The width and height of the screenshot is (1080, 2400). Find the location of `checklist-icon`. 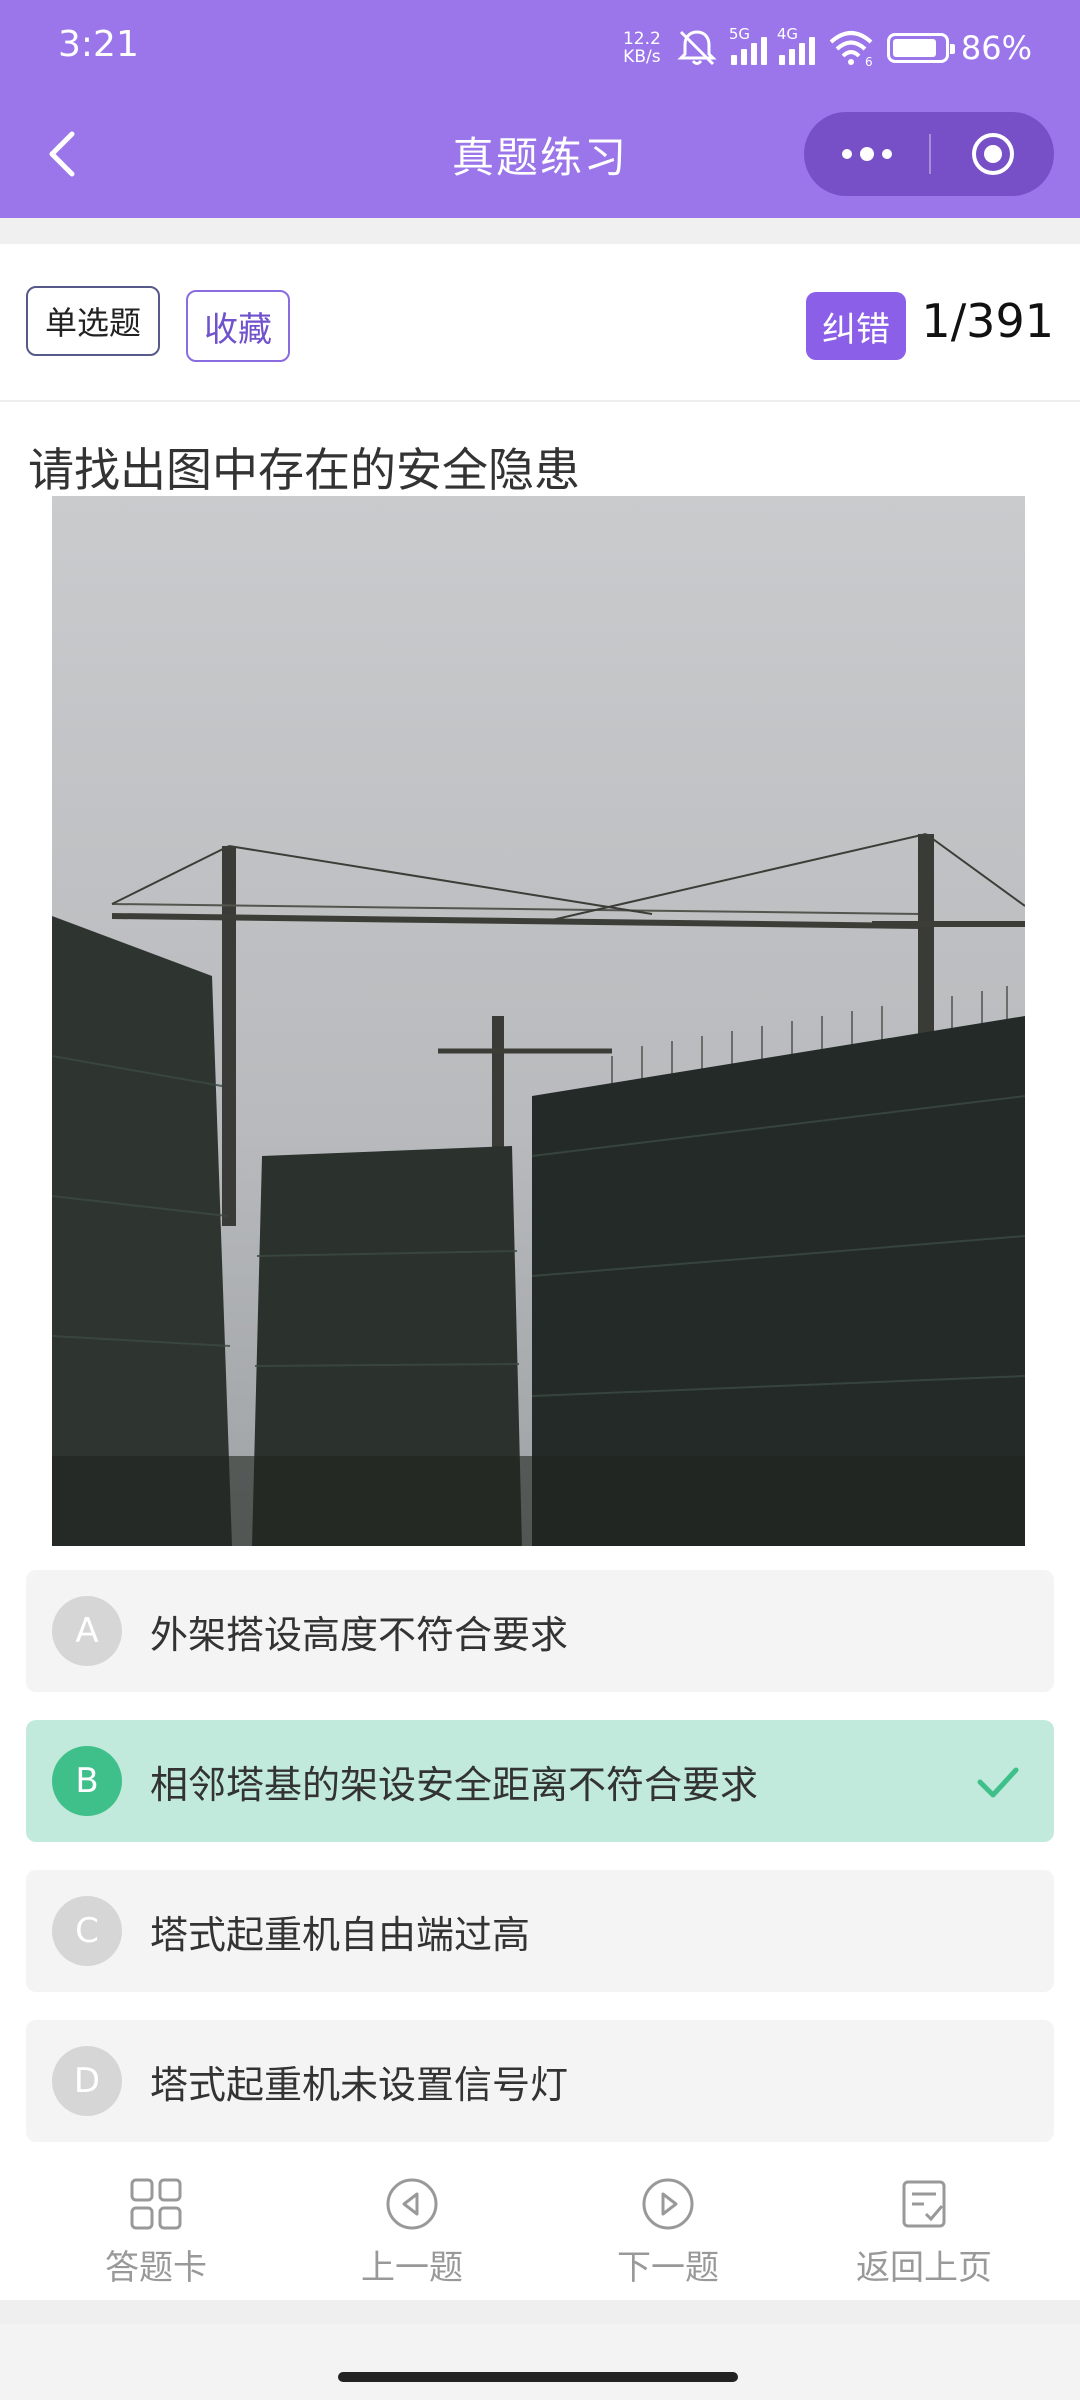

checklist-icon is located at coordinates (924, 2204).